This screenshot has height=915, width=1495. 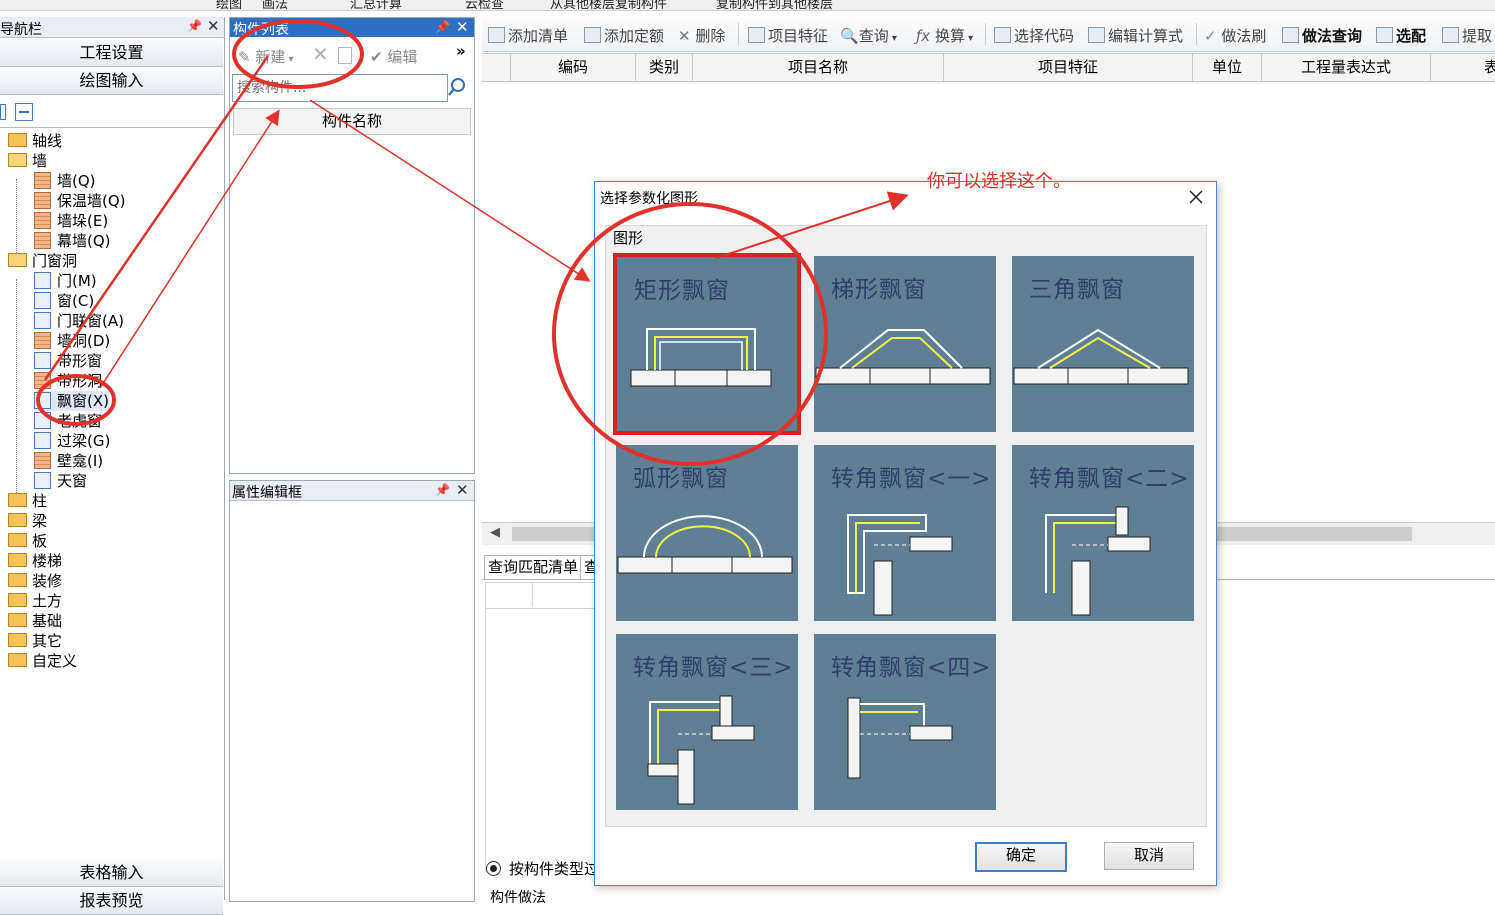 I want to click on tree-item-insulation-wall: 保温墙(Q), so click(x=80, y=201).